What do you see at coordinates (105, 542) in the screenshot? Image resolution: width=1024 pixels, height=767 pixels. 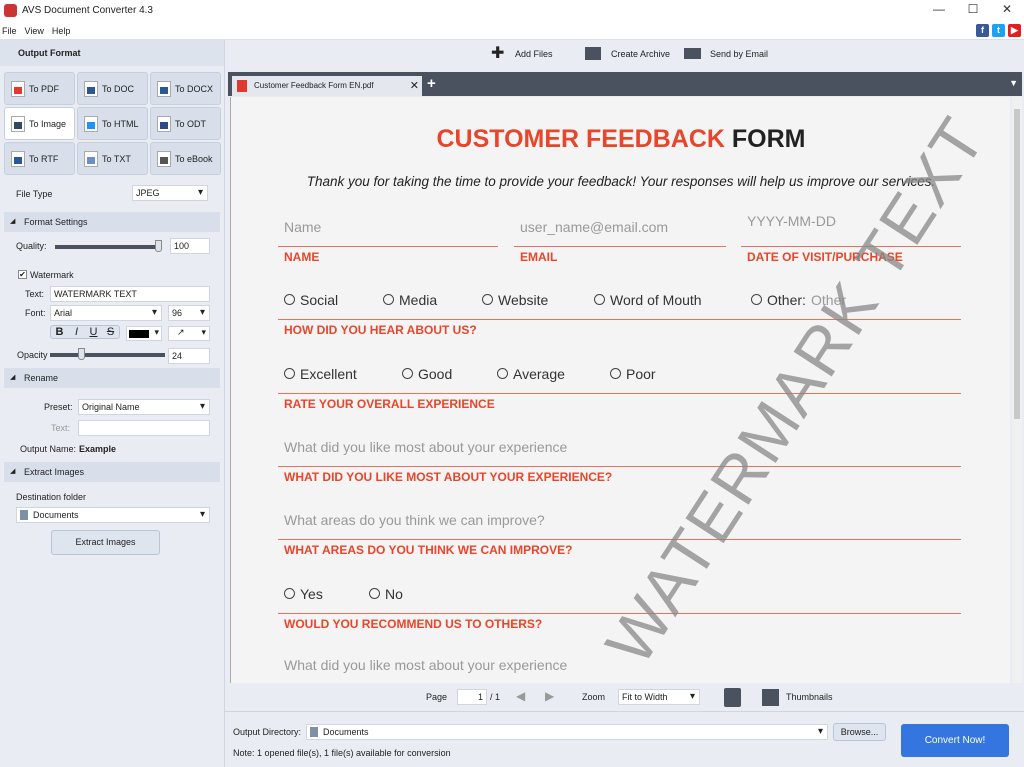 I see `extract-images-button: Extract Images` at bounding box center [105, 542].